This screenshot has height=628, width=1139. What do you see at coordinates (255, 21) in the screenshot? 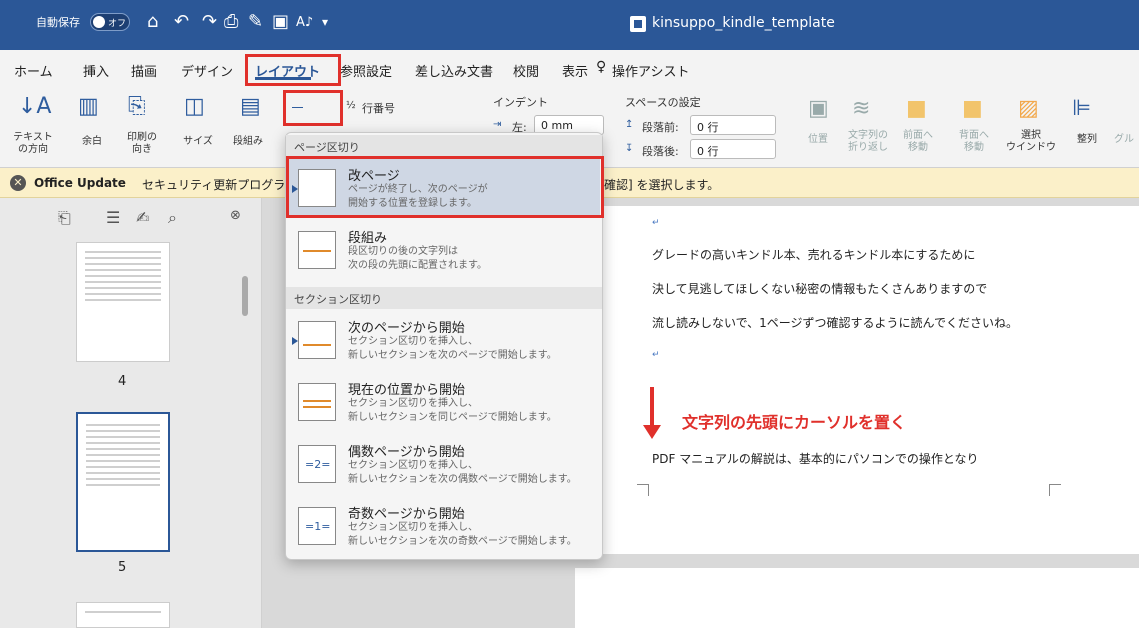
I see `edit-icon: ✎` at bounding box center [255, 21].